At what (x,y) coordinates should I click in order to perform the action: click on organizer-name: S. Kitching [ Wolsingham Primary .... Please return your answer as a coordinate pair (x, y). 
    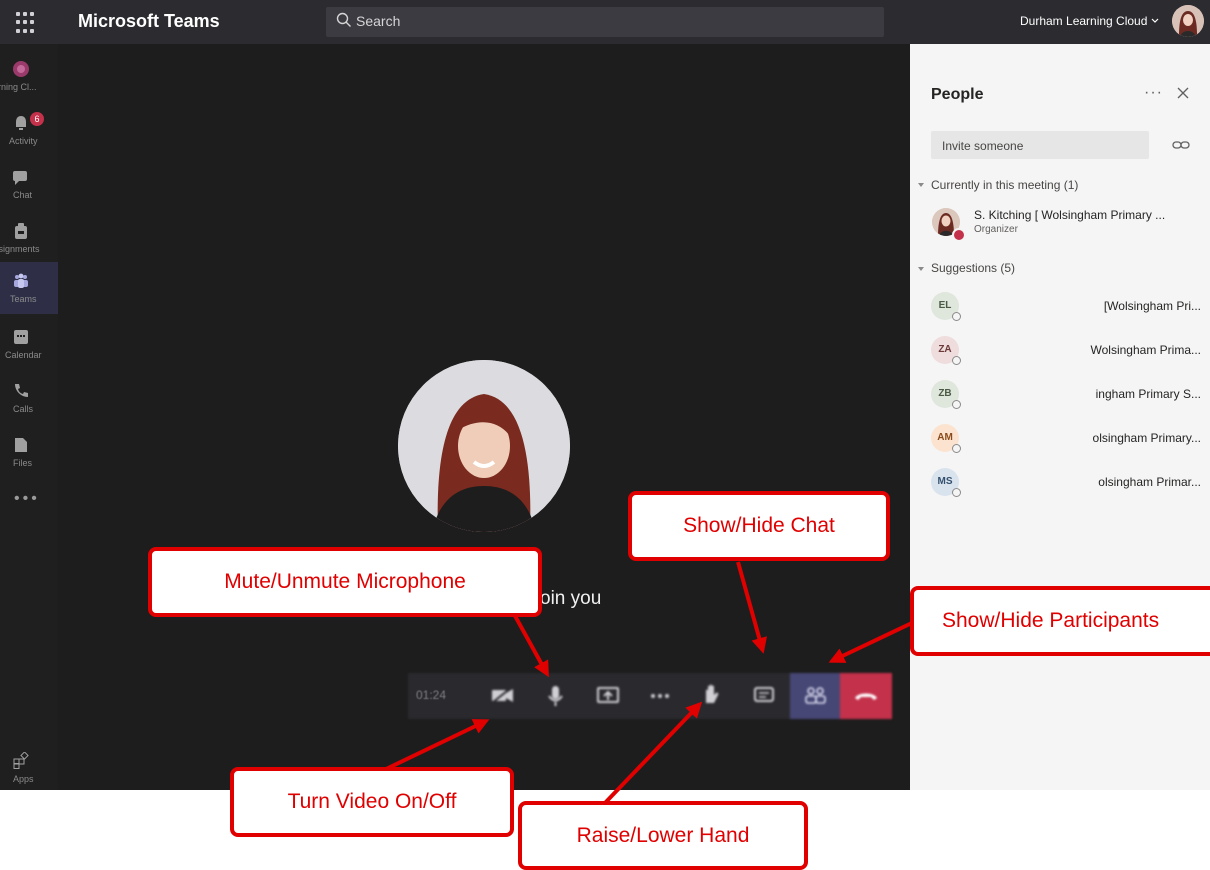
    Looking at the image, I should click on (1069, 215).